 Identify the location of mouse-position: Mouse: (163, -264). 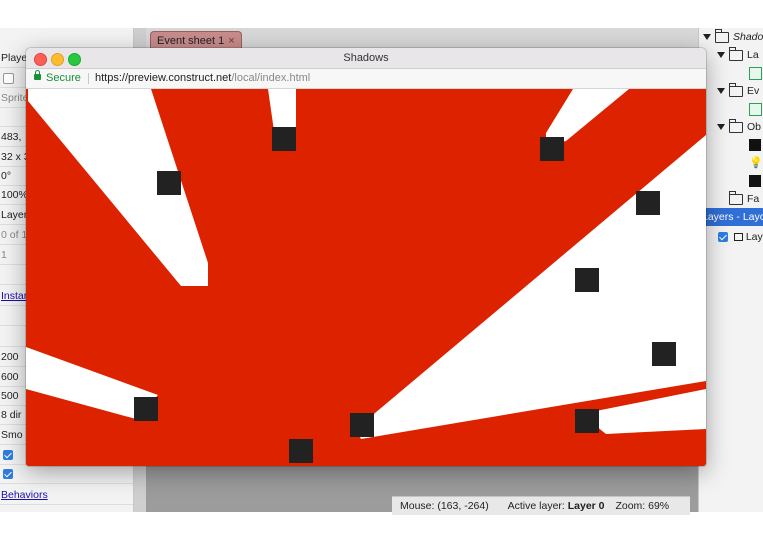
(444, 506).